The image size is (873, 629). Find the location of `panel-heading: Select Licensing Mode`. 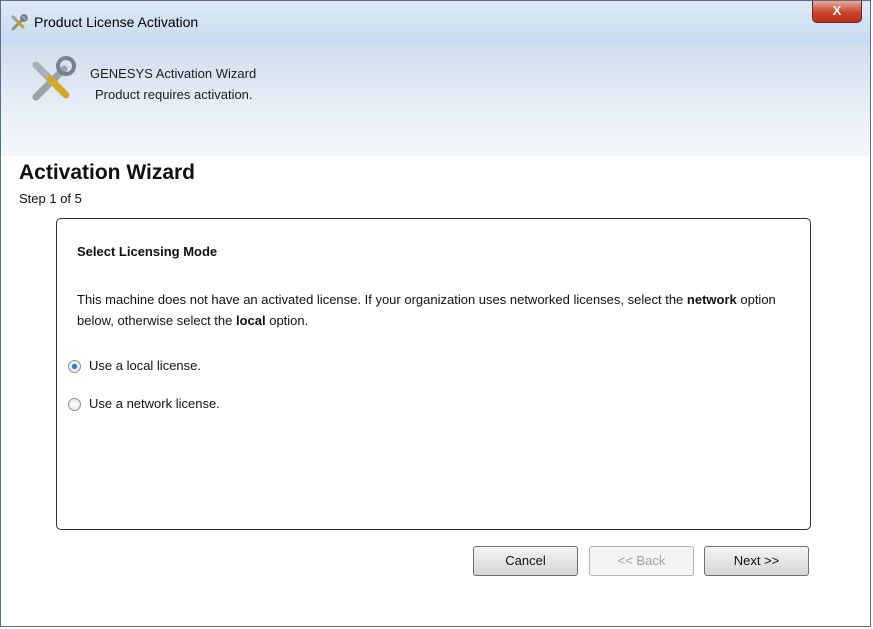

panel-heading: Select Licensing Mode is located at coordinates (147, 251).